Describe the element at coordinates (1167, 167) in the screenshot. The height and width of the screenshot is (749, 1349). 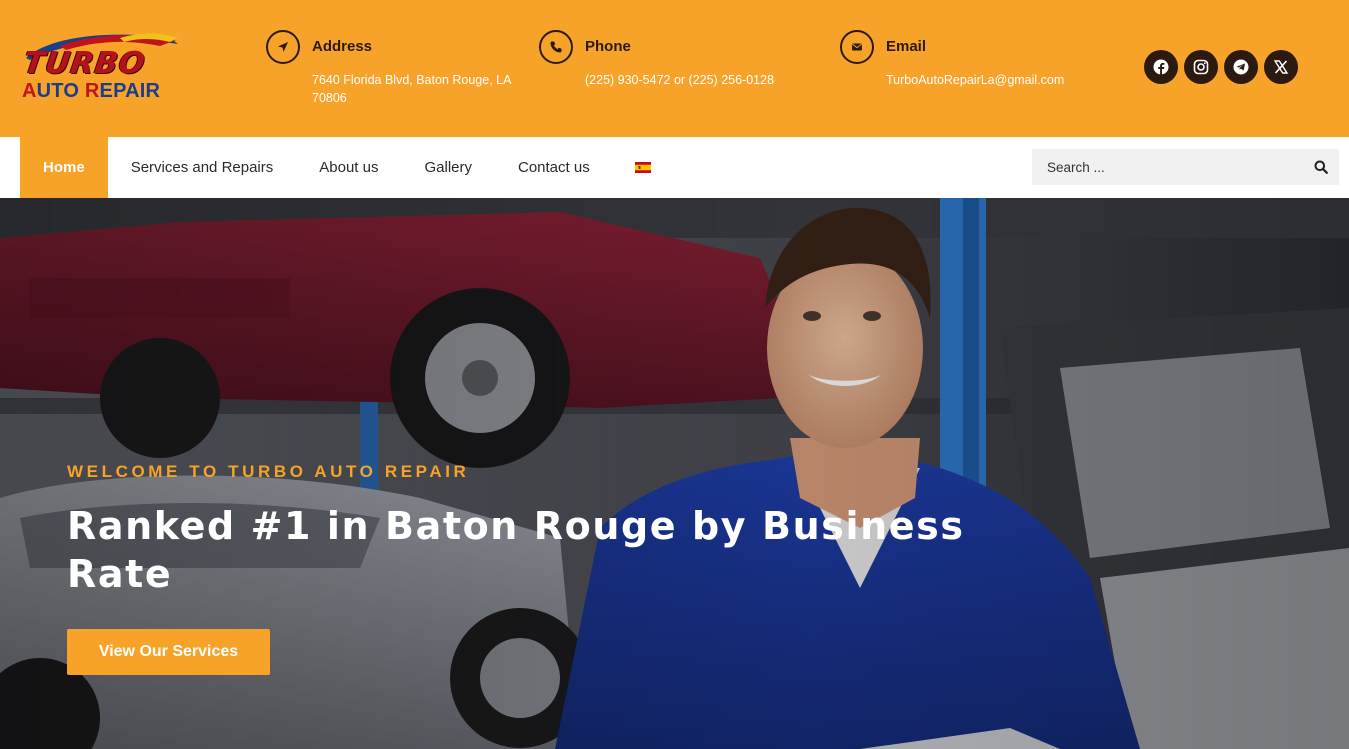
I see `search-input` at that location.